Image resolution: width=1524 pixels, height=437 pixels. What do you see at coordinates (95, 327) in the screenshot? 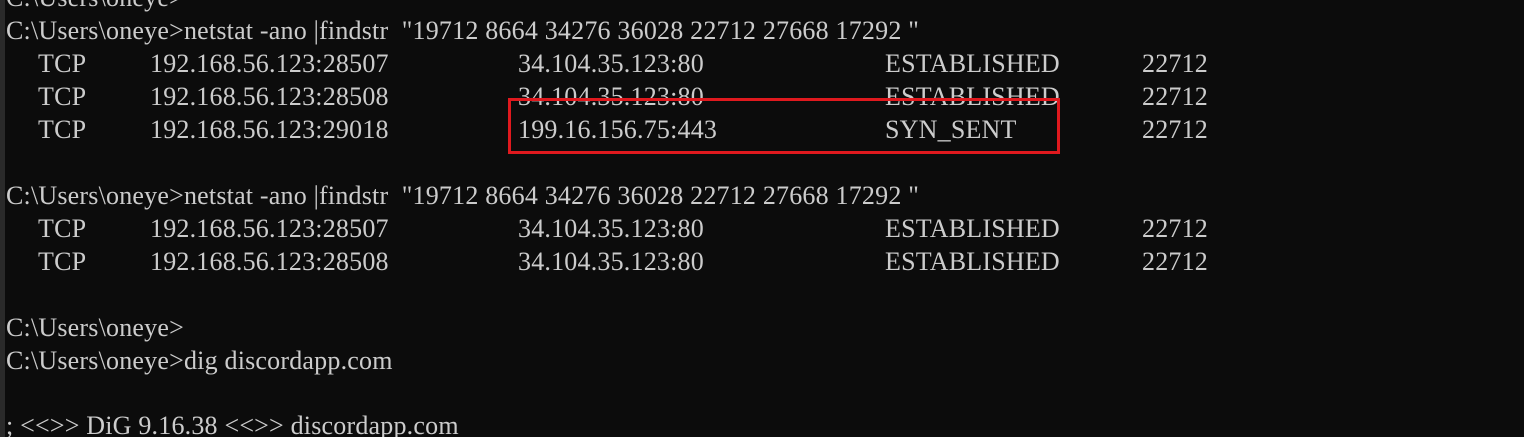
I see `empty-prompt-line: C:\Users\oneye>` at bounding box center [95, 327].